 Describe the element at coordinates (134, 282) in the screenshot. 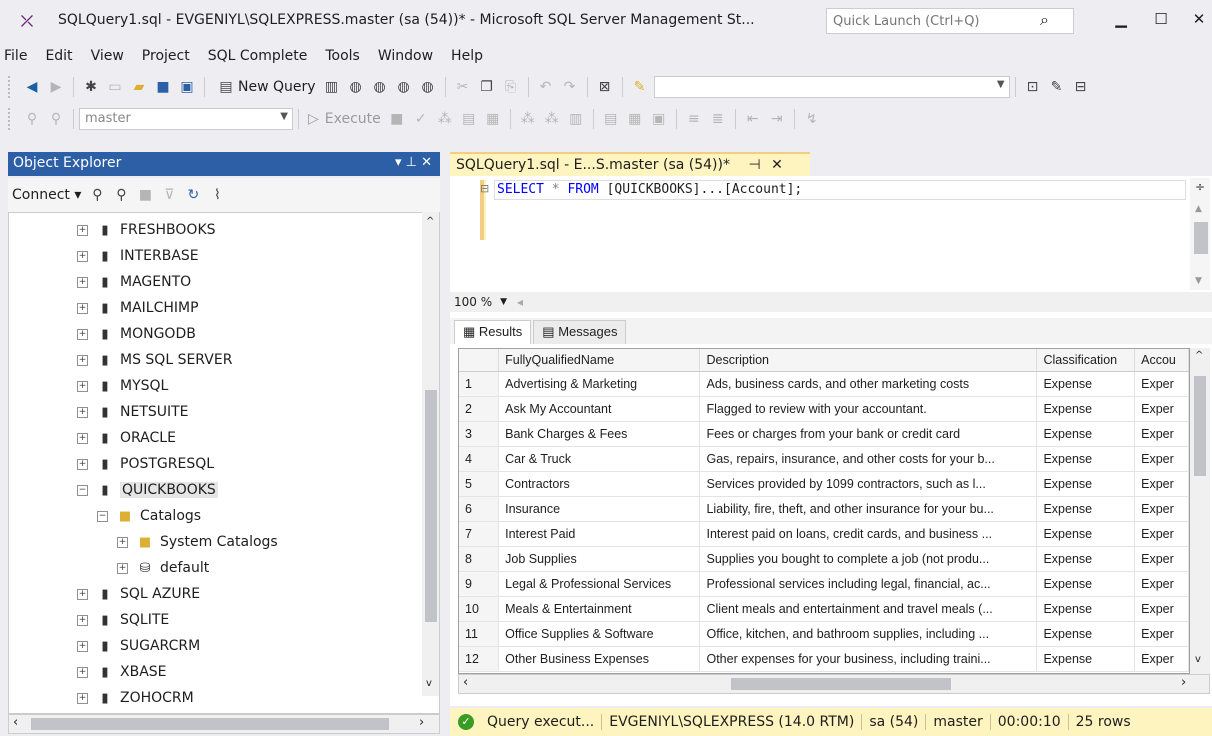

I see `tree-item: + ▮ MAGENTO` at that location.